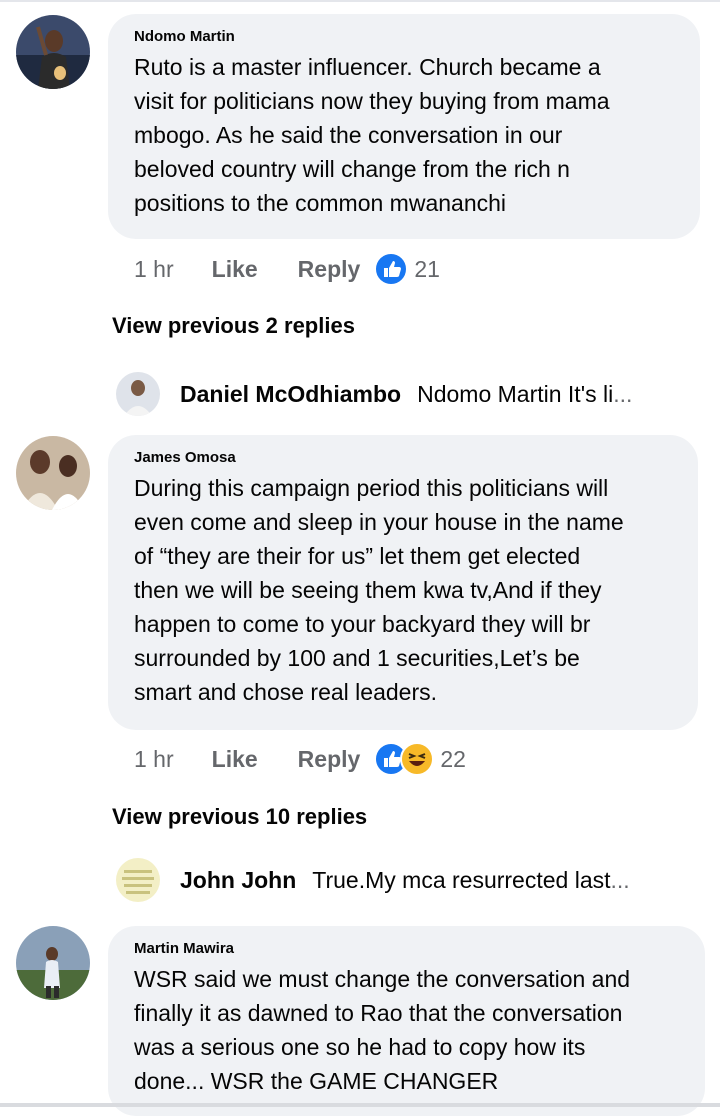 This screenshot has width=720, height=1116. I want to click on comment-author: James Omosa, so click(404, 458).